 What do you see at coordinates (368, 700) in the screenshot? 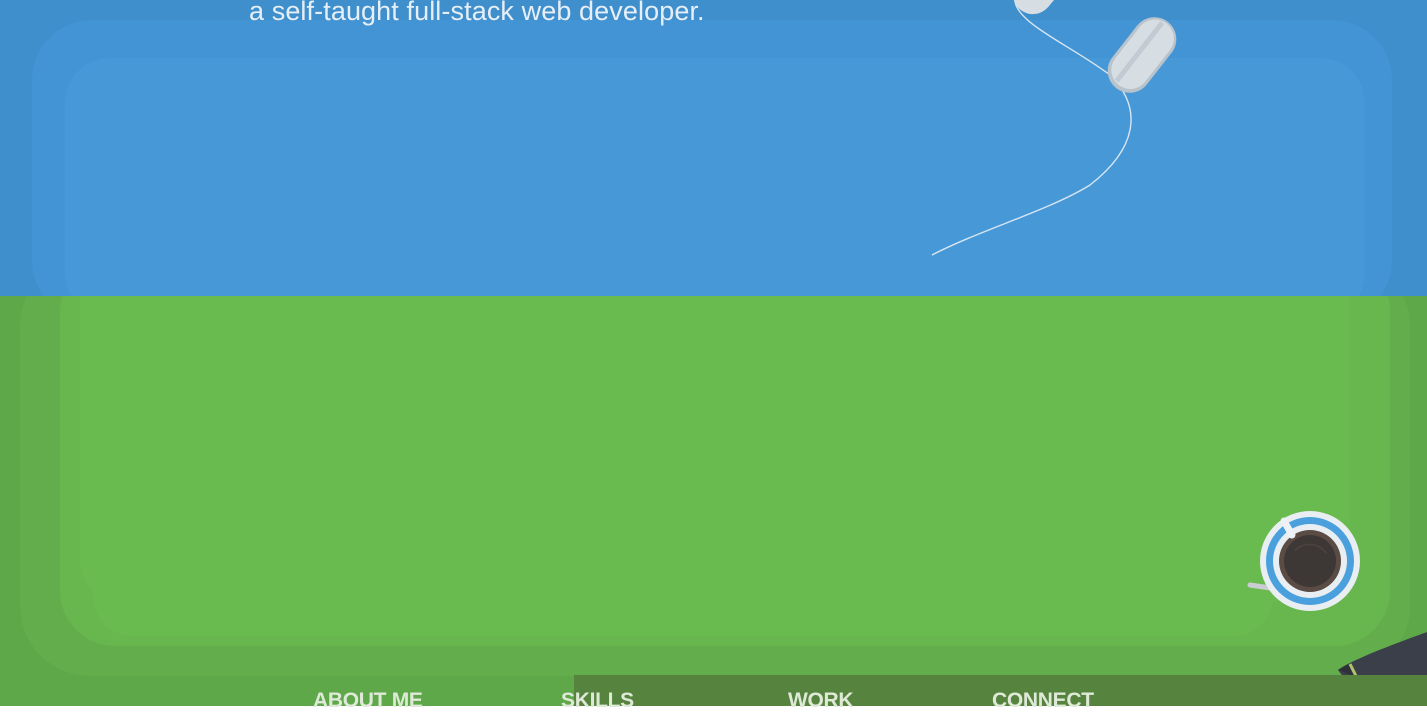
I see `nav-item-about-me: ABOUT ME` at bounding box center [368, 700].